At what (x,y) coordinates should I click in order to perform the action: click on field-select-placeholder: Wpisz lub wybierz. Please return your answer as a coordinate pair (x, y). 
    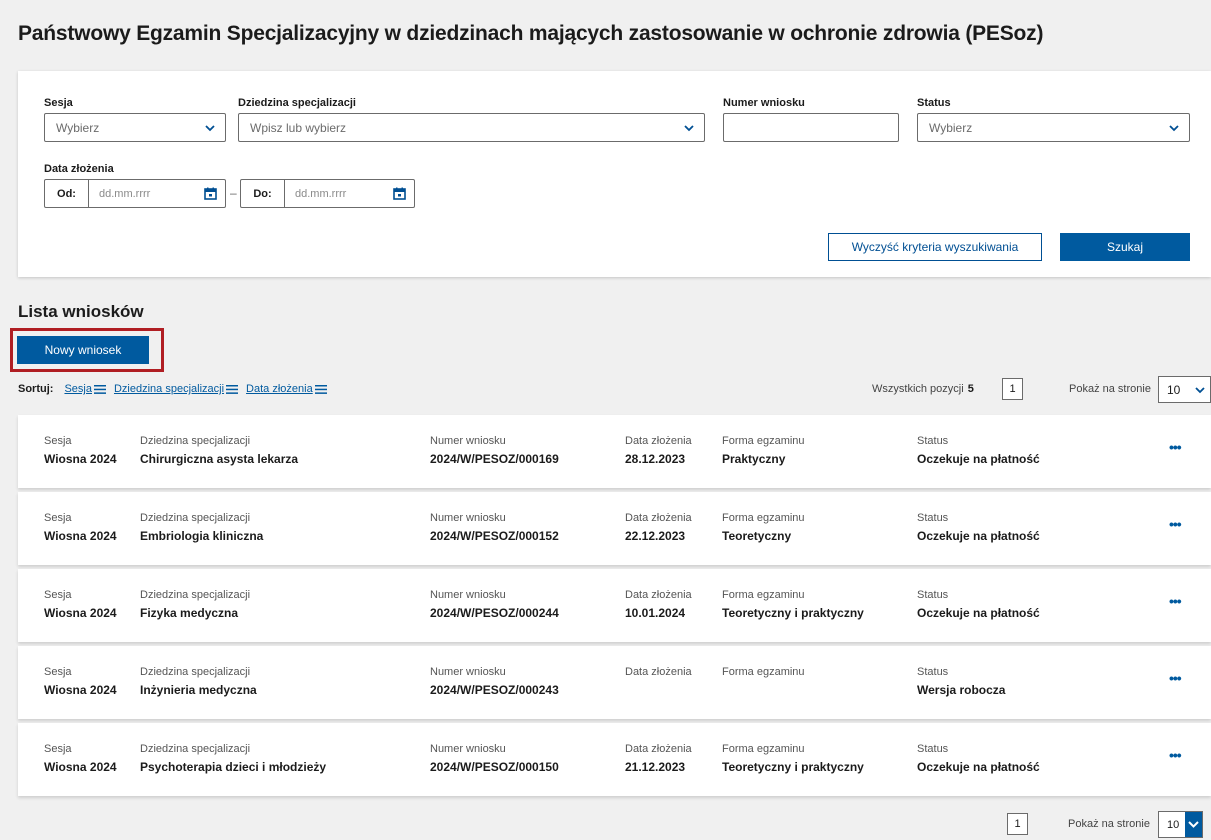
    Looking at the image, I should click on (298, 127).